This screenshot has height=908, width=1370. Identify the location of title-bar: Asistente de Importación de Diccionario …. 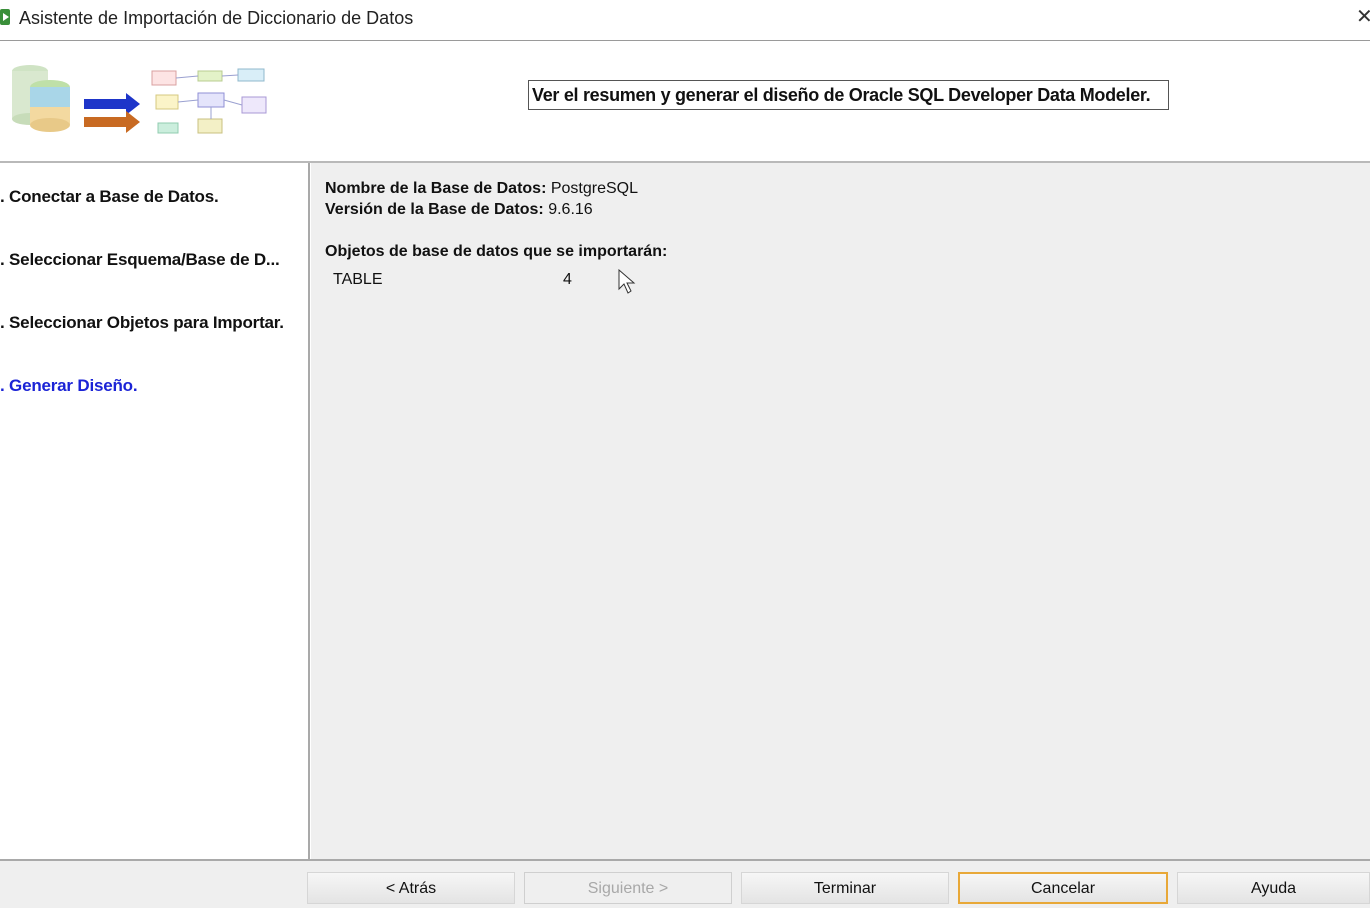
(685, 20).